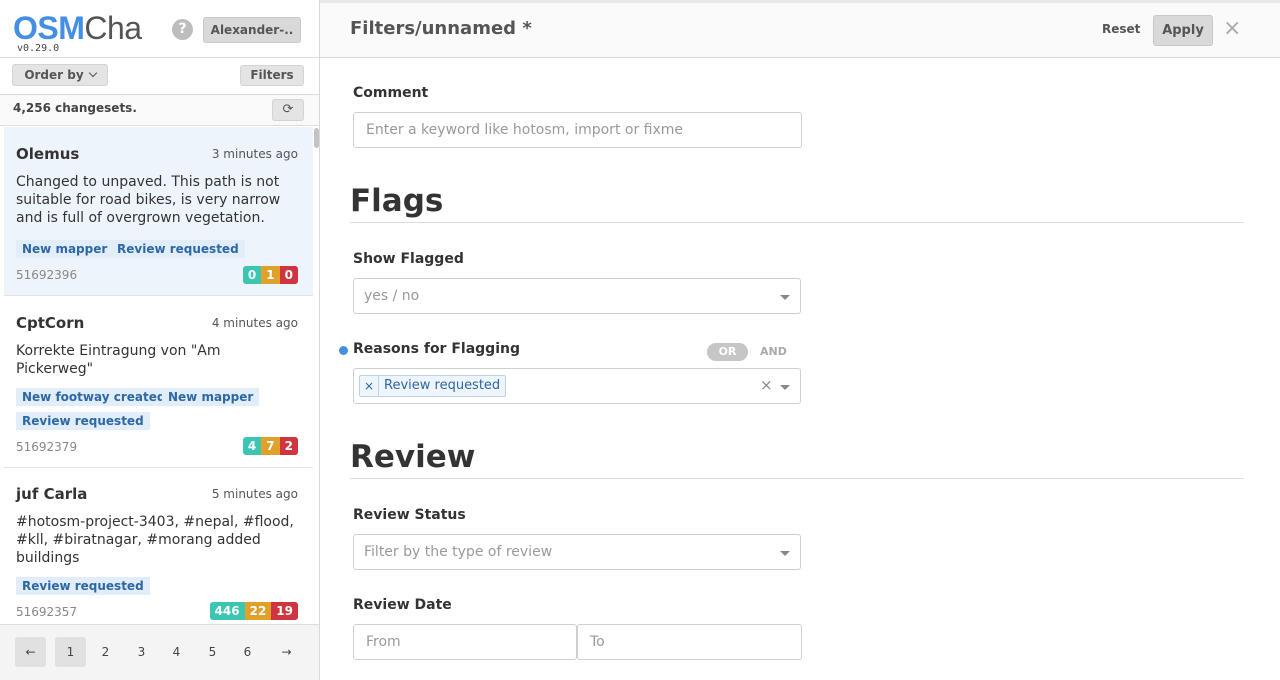  I want to click on modify-count: 1, so click(270, 275).